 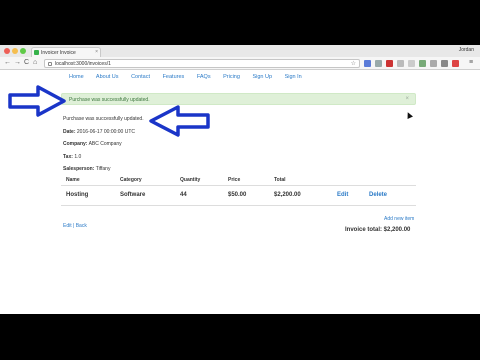 What do you see at coordinates (199, 195) in the screenshot?
I see `cell-quantity: 44` at bounding box center [199, 195].